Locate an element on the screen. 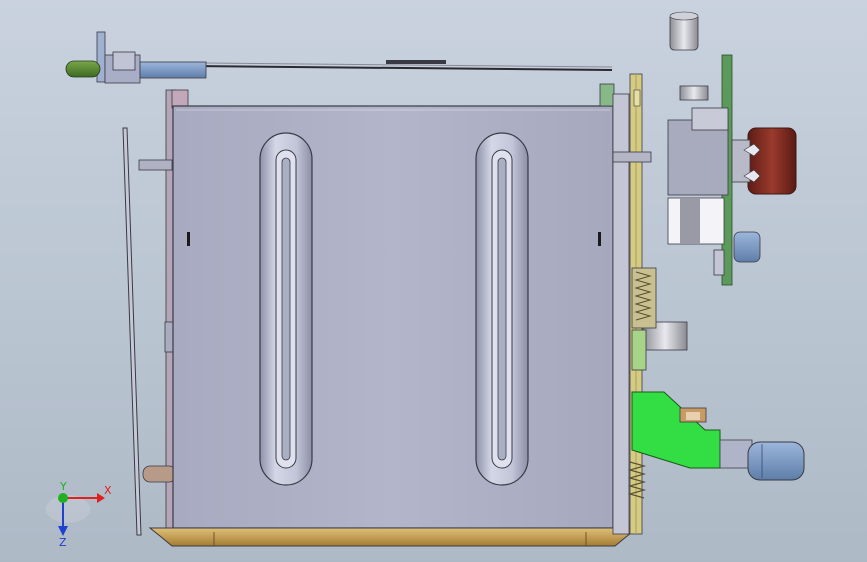  top-rod-assembly is located at coordinates (339, 57).